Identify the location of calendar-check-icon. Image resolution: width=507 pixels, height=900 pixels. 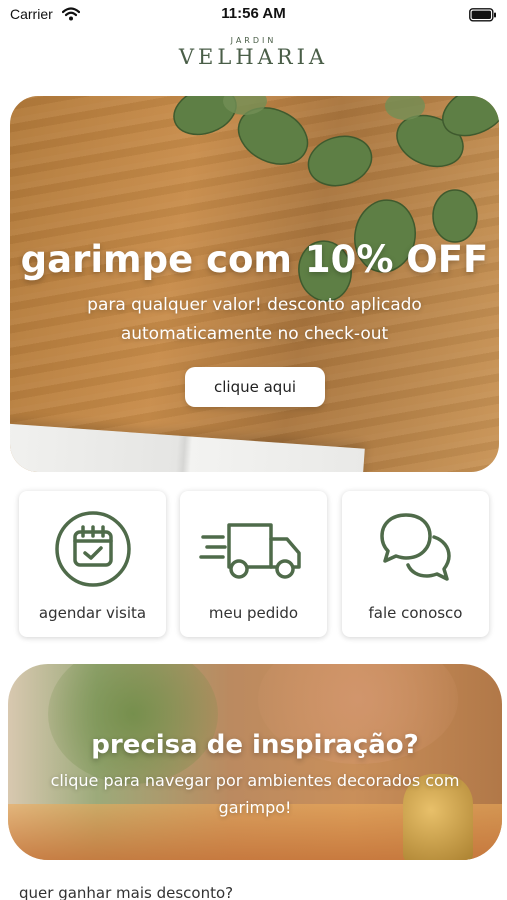
(92, 549).